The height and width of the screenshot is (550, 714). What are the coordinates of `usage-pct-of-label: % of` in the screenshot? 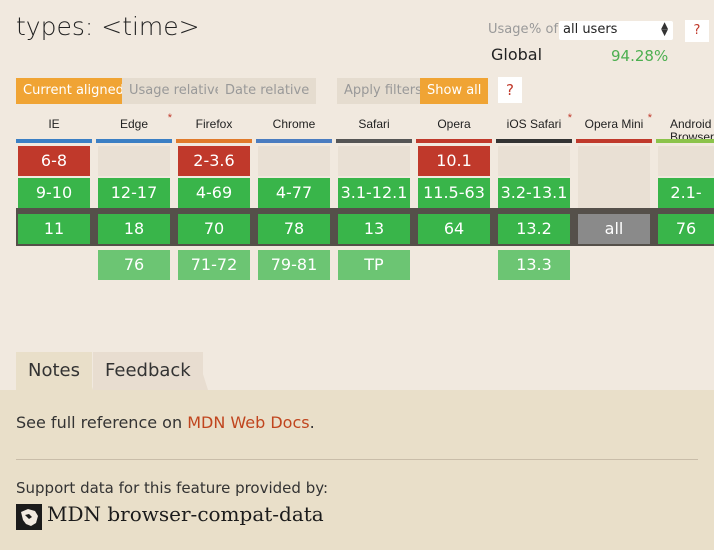 It's located at (544, 29).